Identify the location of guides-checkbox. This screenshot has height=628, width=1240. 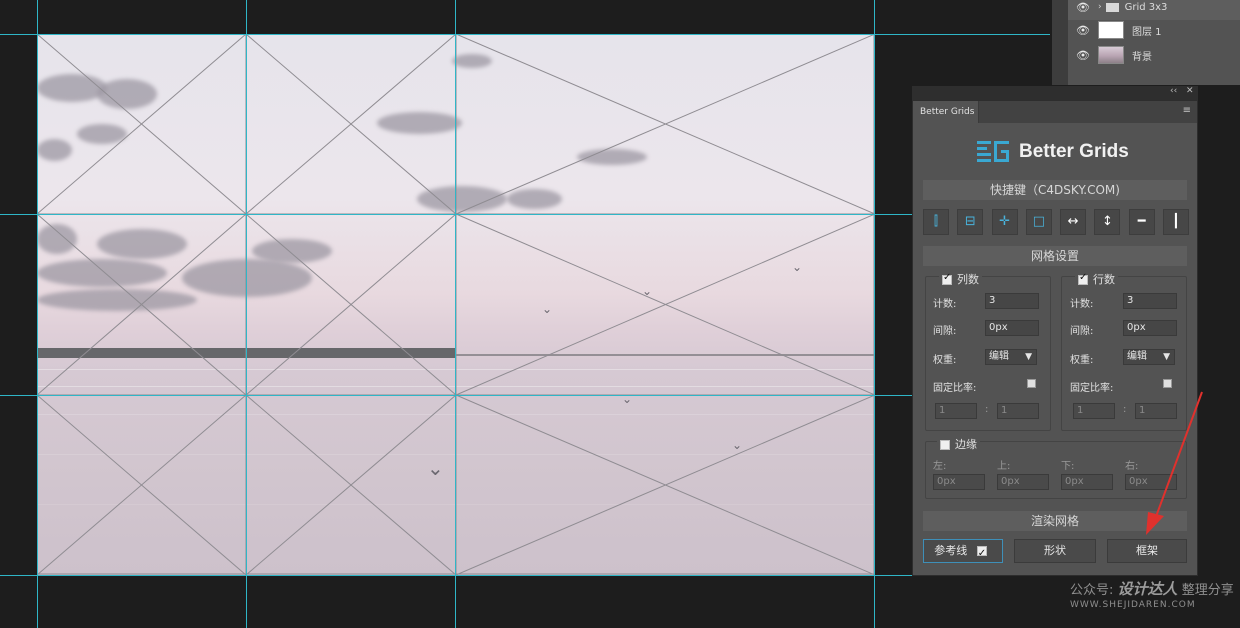
(981, 554).